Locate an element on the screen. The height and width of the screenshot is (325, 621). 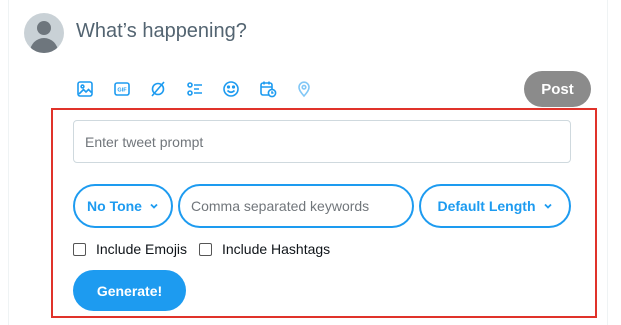
location-icon is located at coordinates (304, 89).